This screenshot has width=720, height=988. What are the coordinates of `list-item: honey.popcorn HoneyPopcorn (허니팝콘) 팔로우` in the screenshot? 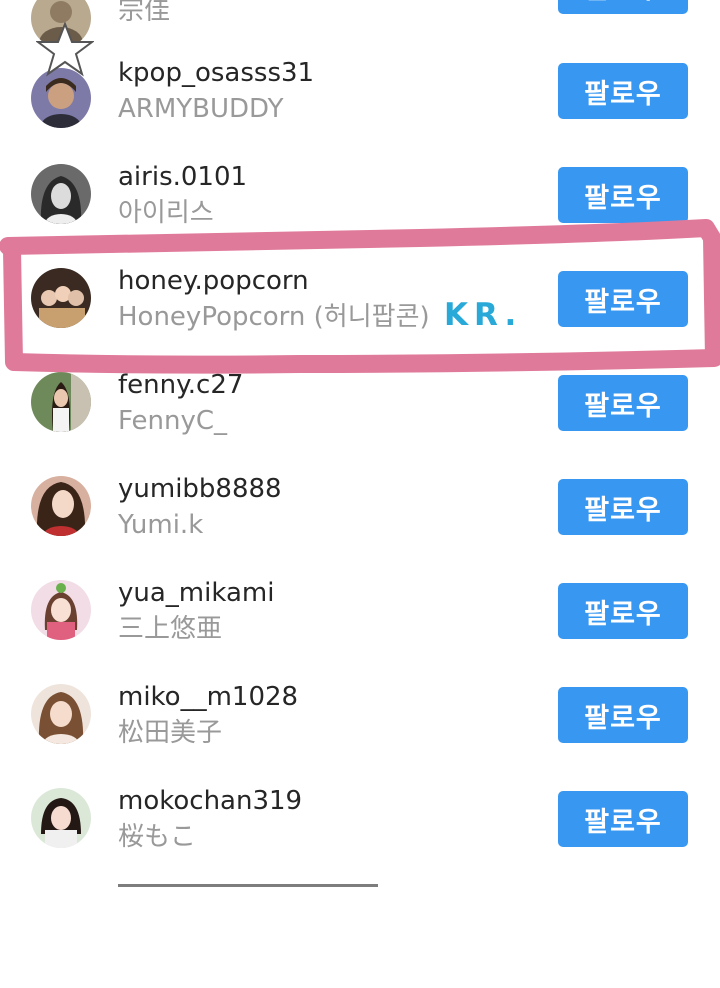 It's located at (360, 320).